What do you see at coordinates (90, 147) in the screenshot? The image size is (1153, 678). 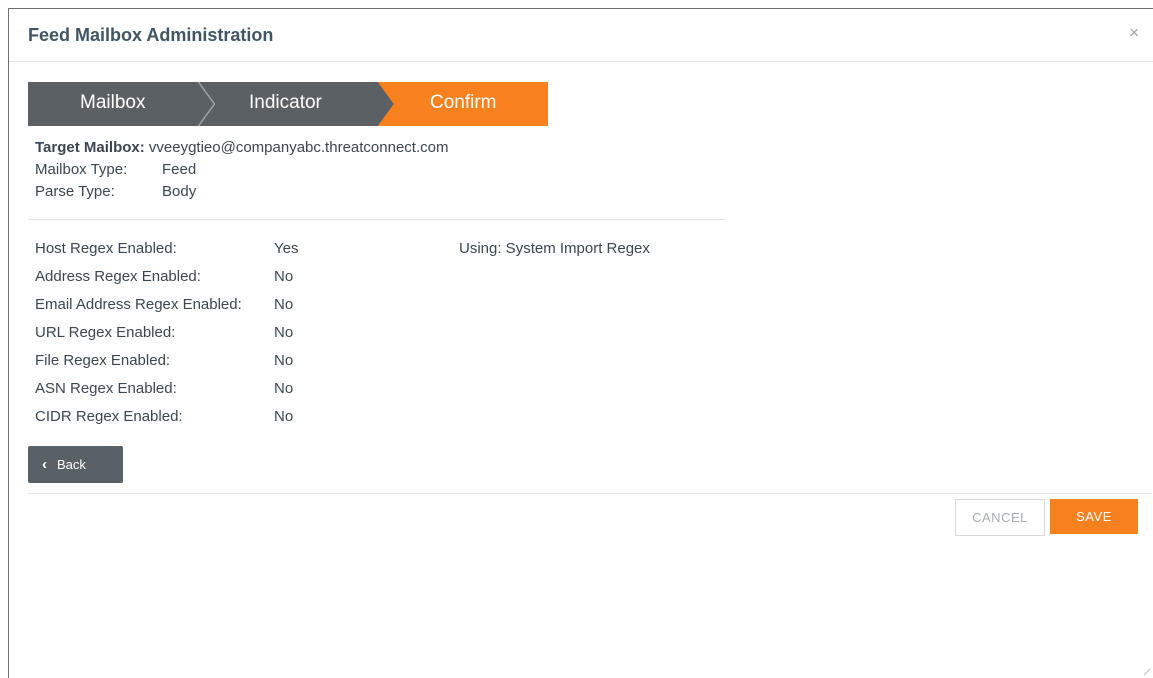 I see `target-mailbox-label: Target Mailbox:` at bounding box center [90, 147].